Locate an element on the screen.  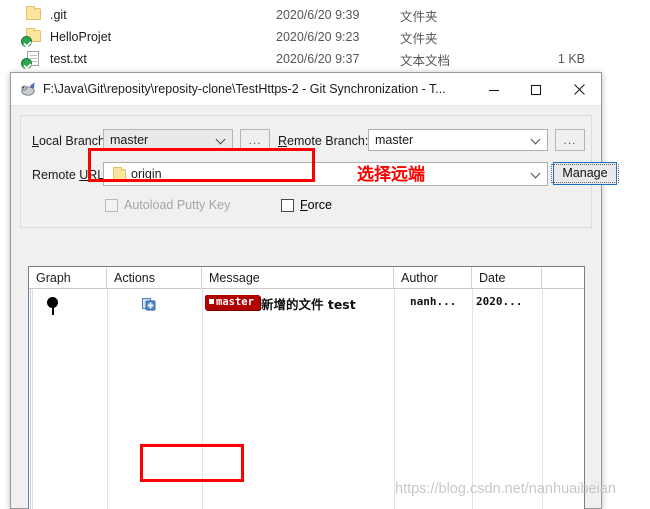
autoload-putty-key-label: Autoload Putty Key is located at coordinates (177, 205).